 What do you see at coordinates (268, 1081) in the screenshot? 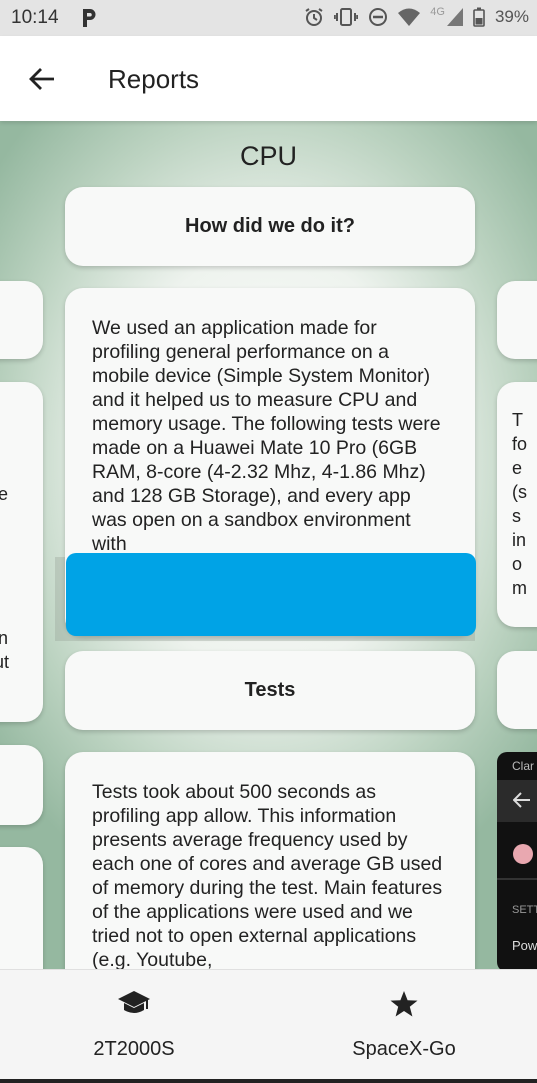
I see `bottom-edge` at bounding box center [268, 1081].